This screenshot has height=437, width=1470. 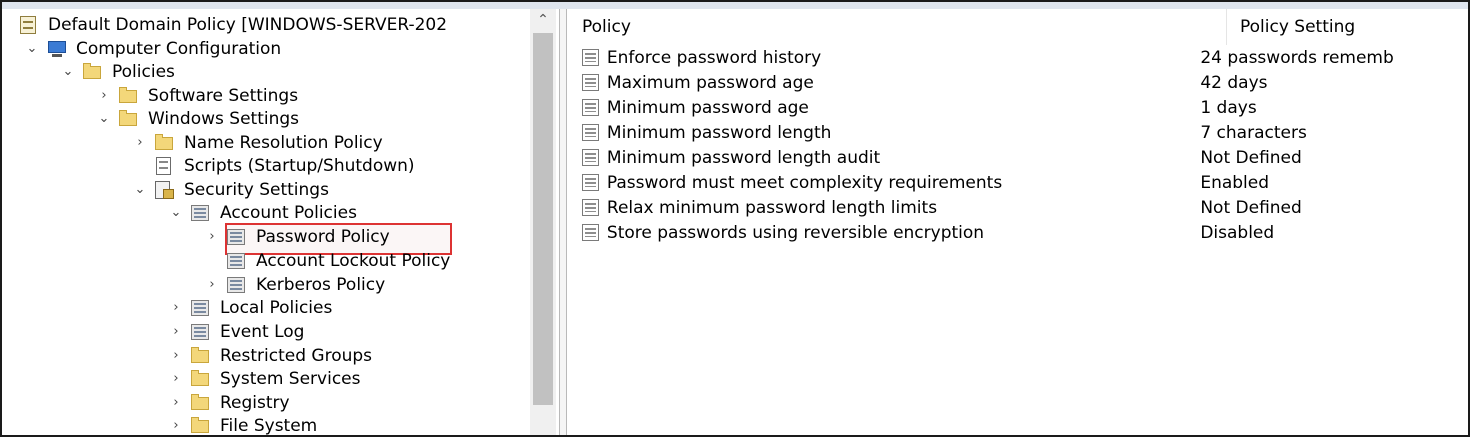 I want to click on tree-item-account-lockout-policy: Account Lockout Policy, so click(x=338, y=260).